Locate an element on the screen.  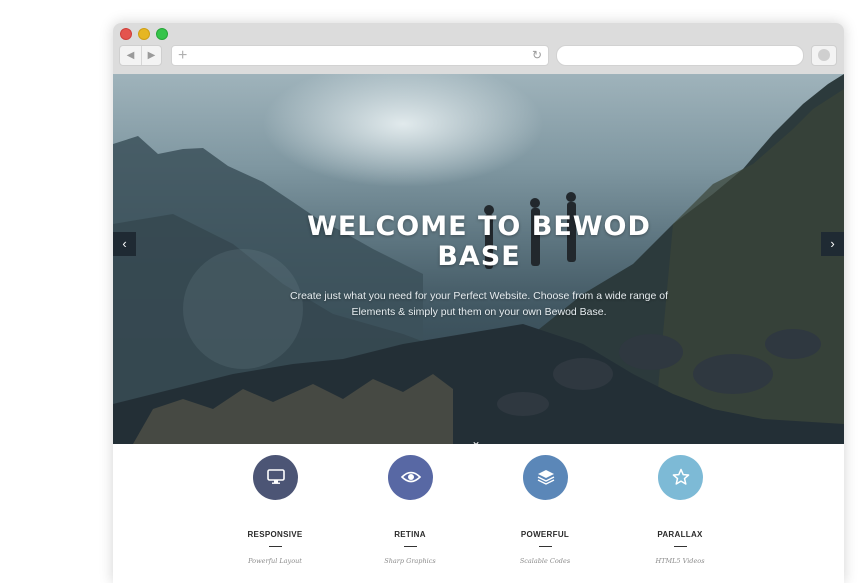
feature-title: RESPONSIVE is located at coordinates (275, 534).